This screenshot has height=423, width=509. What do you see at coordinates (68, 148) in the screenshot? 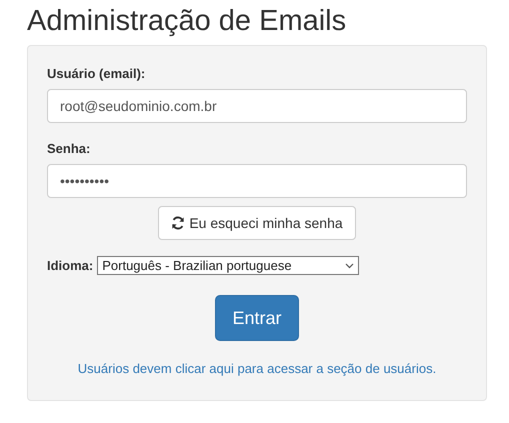
I see `field-label: Senha:` at bounding box center [68, 148].